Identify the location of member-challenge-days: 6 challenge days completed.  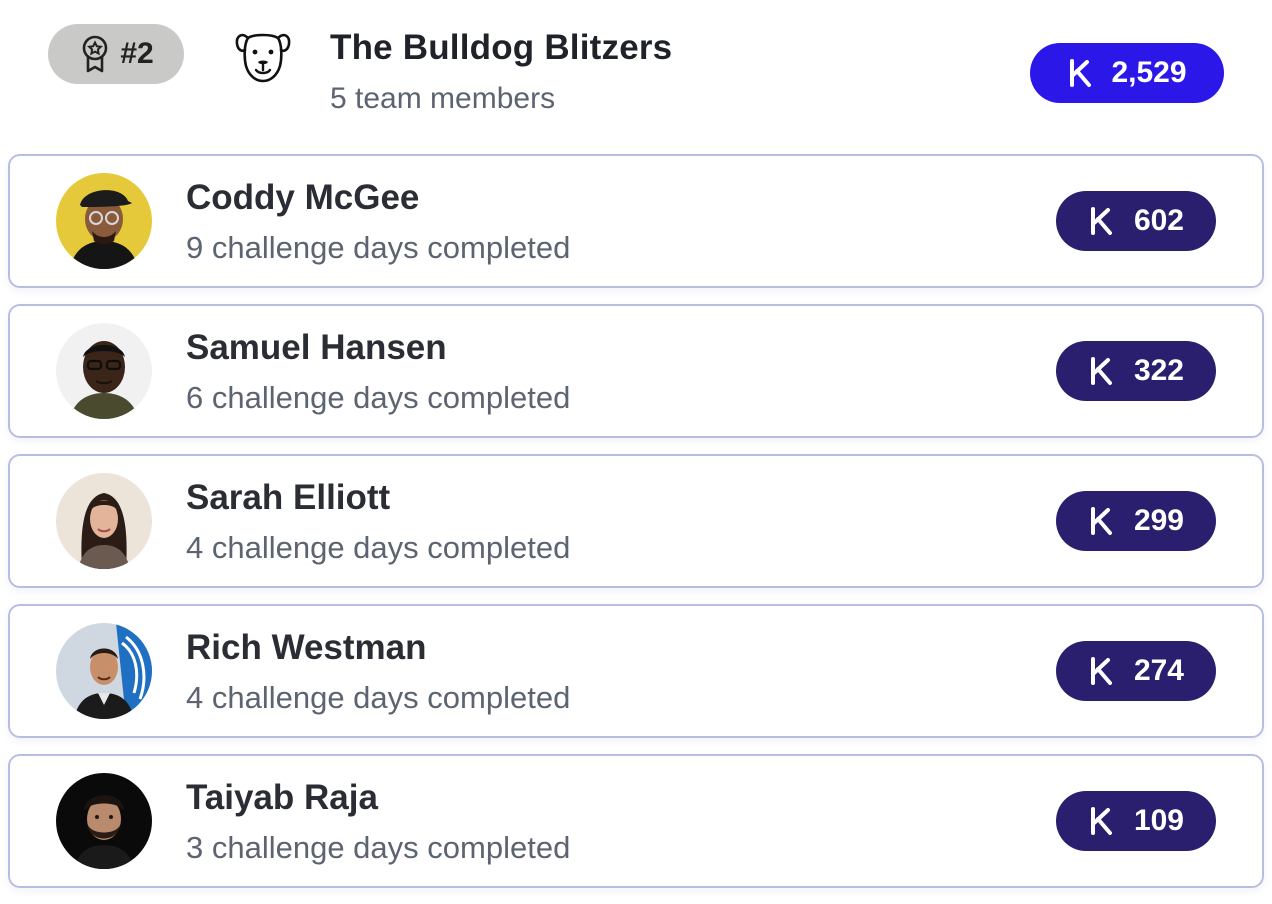
(378, 397).